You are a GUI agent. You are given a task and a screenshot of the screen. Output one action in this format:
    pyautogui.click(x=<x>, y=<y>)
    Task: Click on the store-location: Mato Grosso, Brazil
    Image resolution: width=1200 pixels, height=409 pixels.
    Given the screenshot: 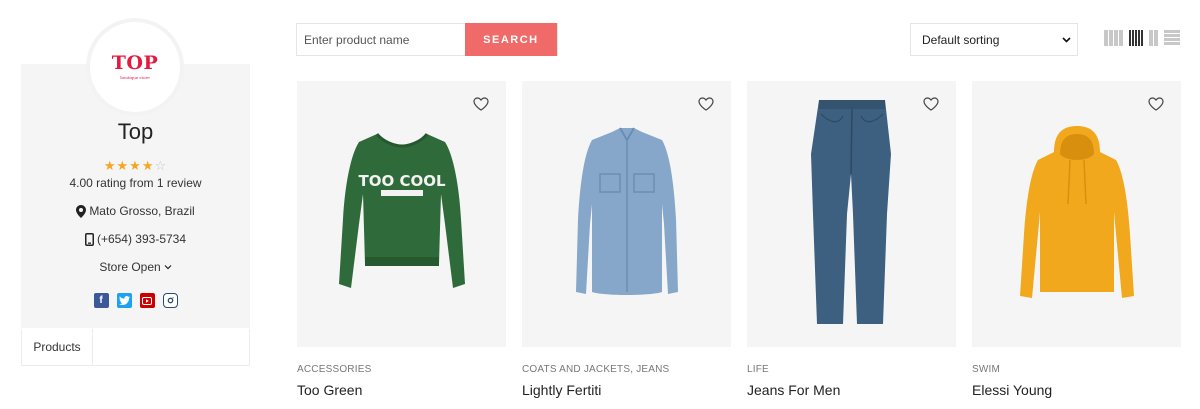 What is the action you would take?
    pyautogui.click(x=135, y=211)
    